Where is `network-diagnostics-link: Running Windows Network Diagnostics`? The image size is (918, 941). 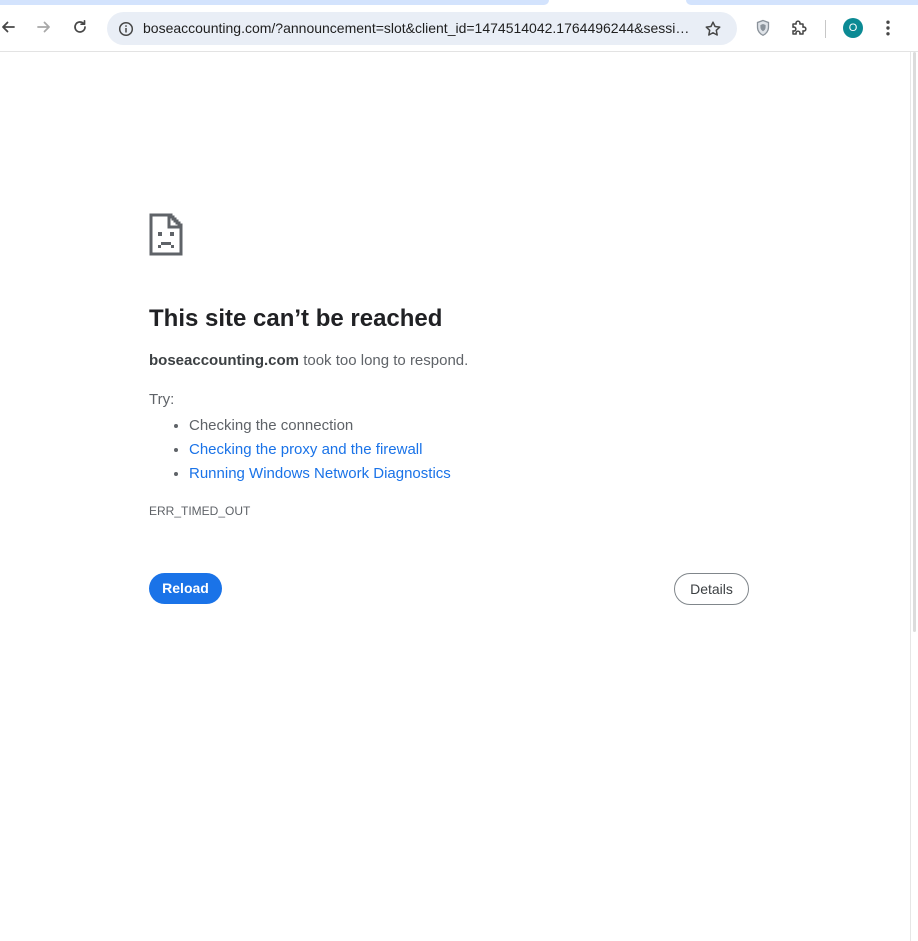
network-diagnostics-link: Running Windows Network Diagnostics is located at coordinates (320, 473).